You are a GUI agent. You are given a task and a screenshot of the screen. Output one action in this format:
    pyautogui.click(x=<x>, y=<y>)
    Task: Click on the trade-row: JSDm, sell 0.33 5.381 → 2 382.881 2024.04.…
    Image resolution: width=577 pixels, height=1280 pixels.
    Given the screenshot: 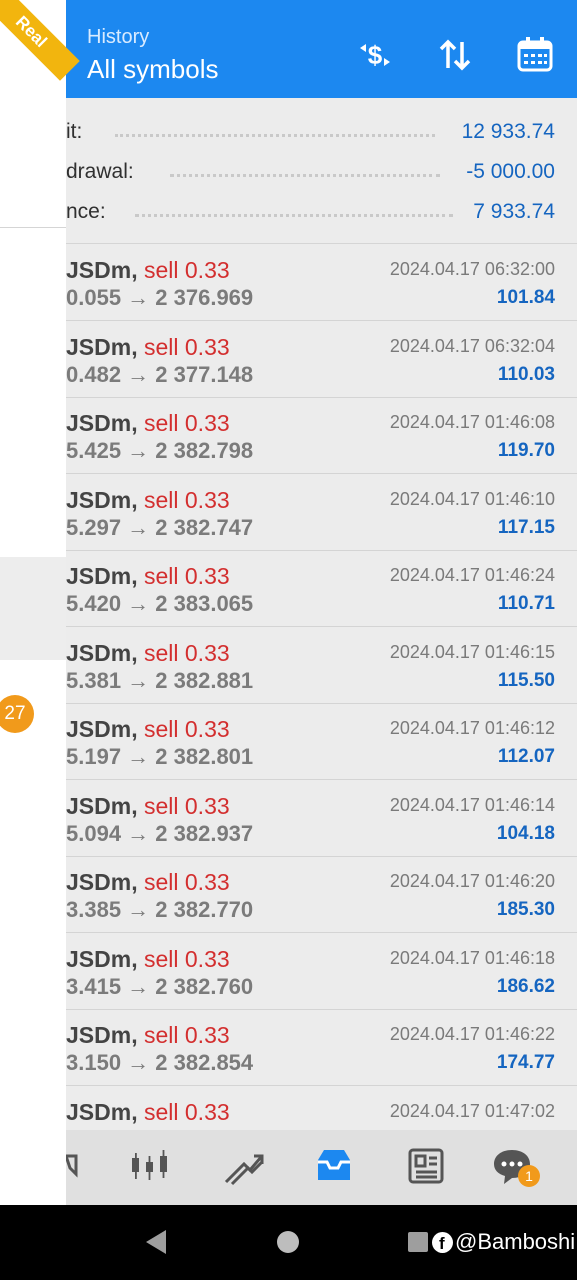 What is the action you would take?
    pyautogui.click(x=288, y=665)
    